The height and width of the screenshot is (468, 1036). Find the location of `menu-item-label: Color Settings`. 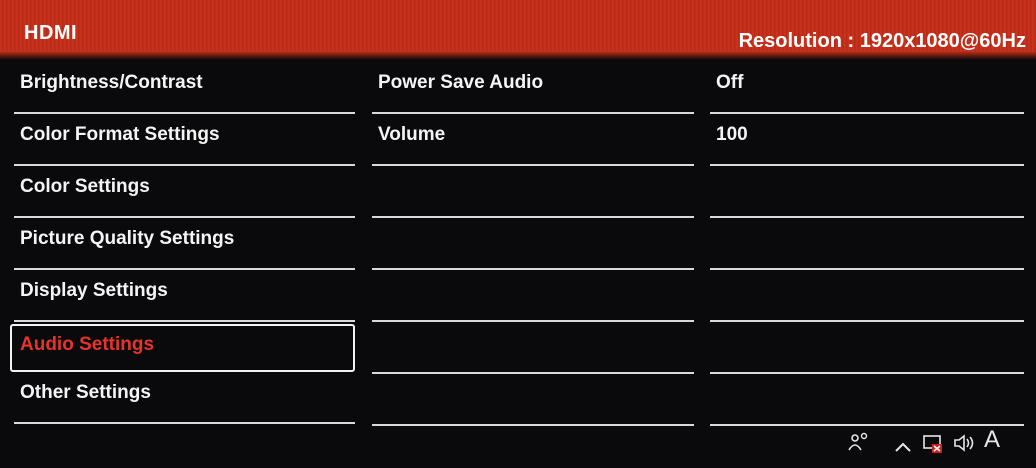

menu-item-label: Color Settings is located at coordinates (85, 186).